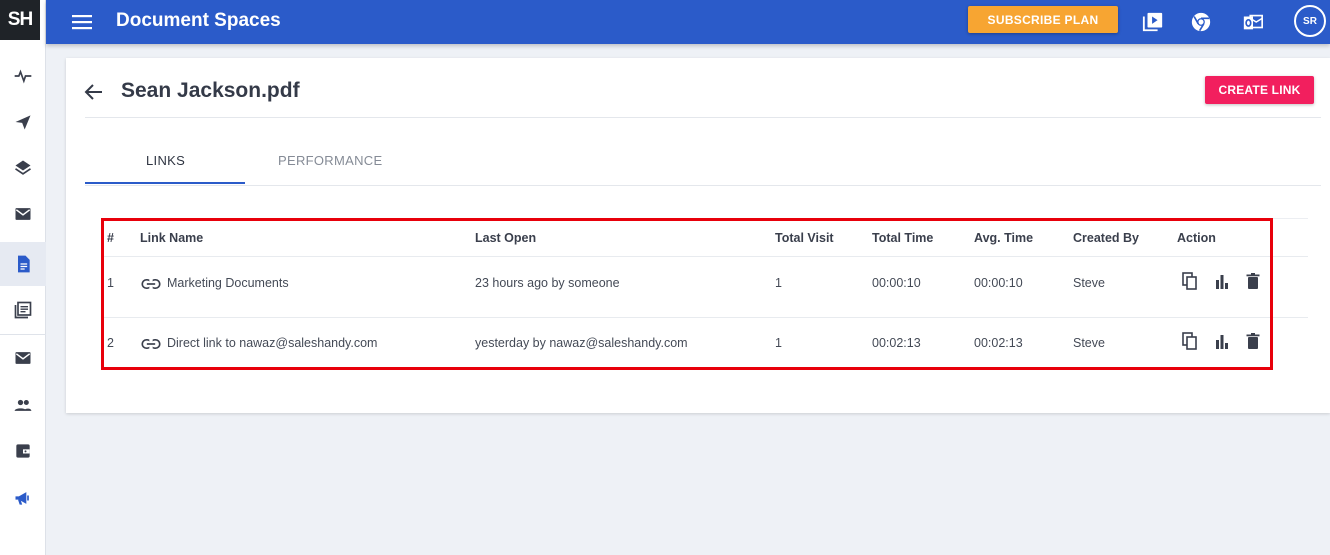 The width and height of the screenshot is (1330, 555). I want to click on row-divider, so click(704, 317).